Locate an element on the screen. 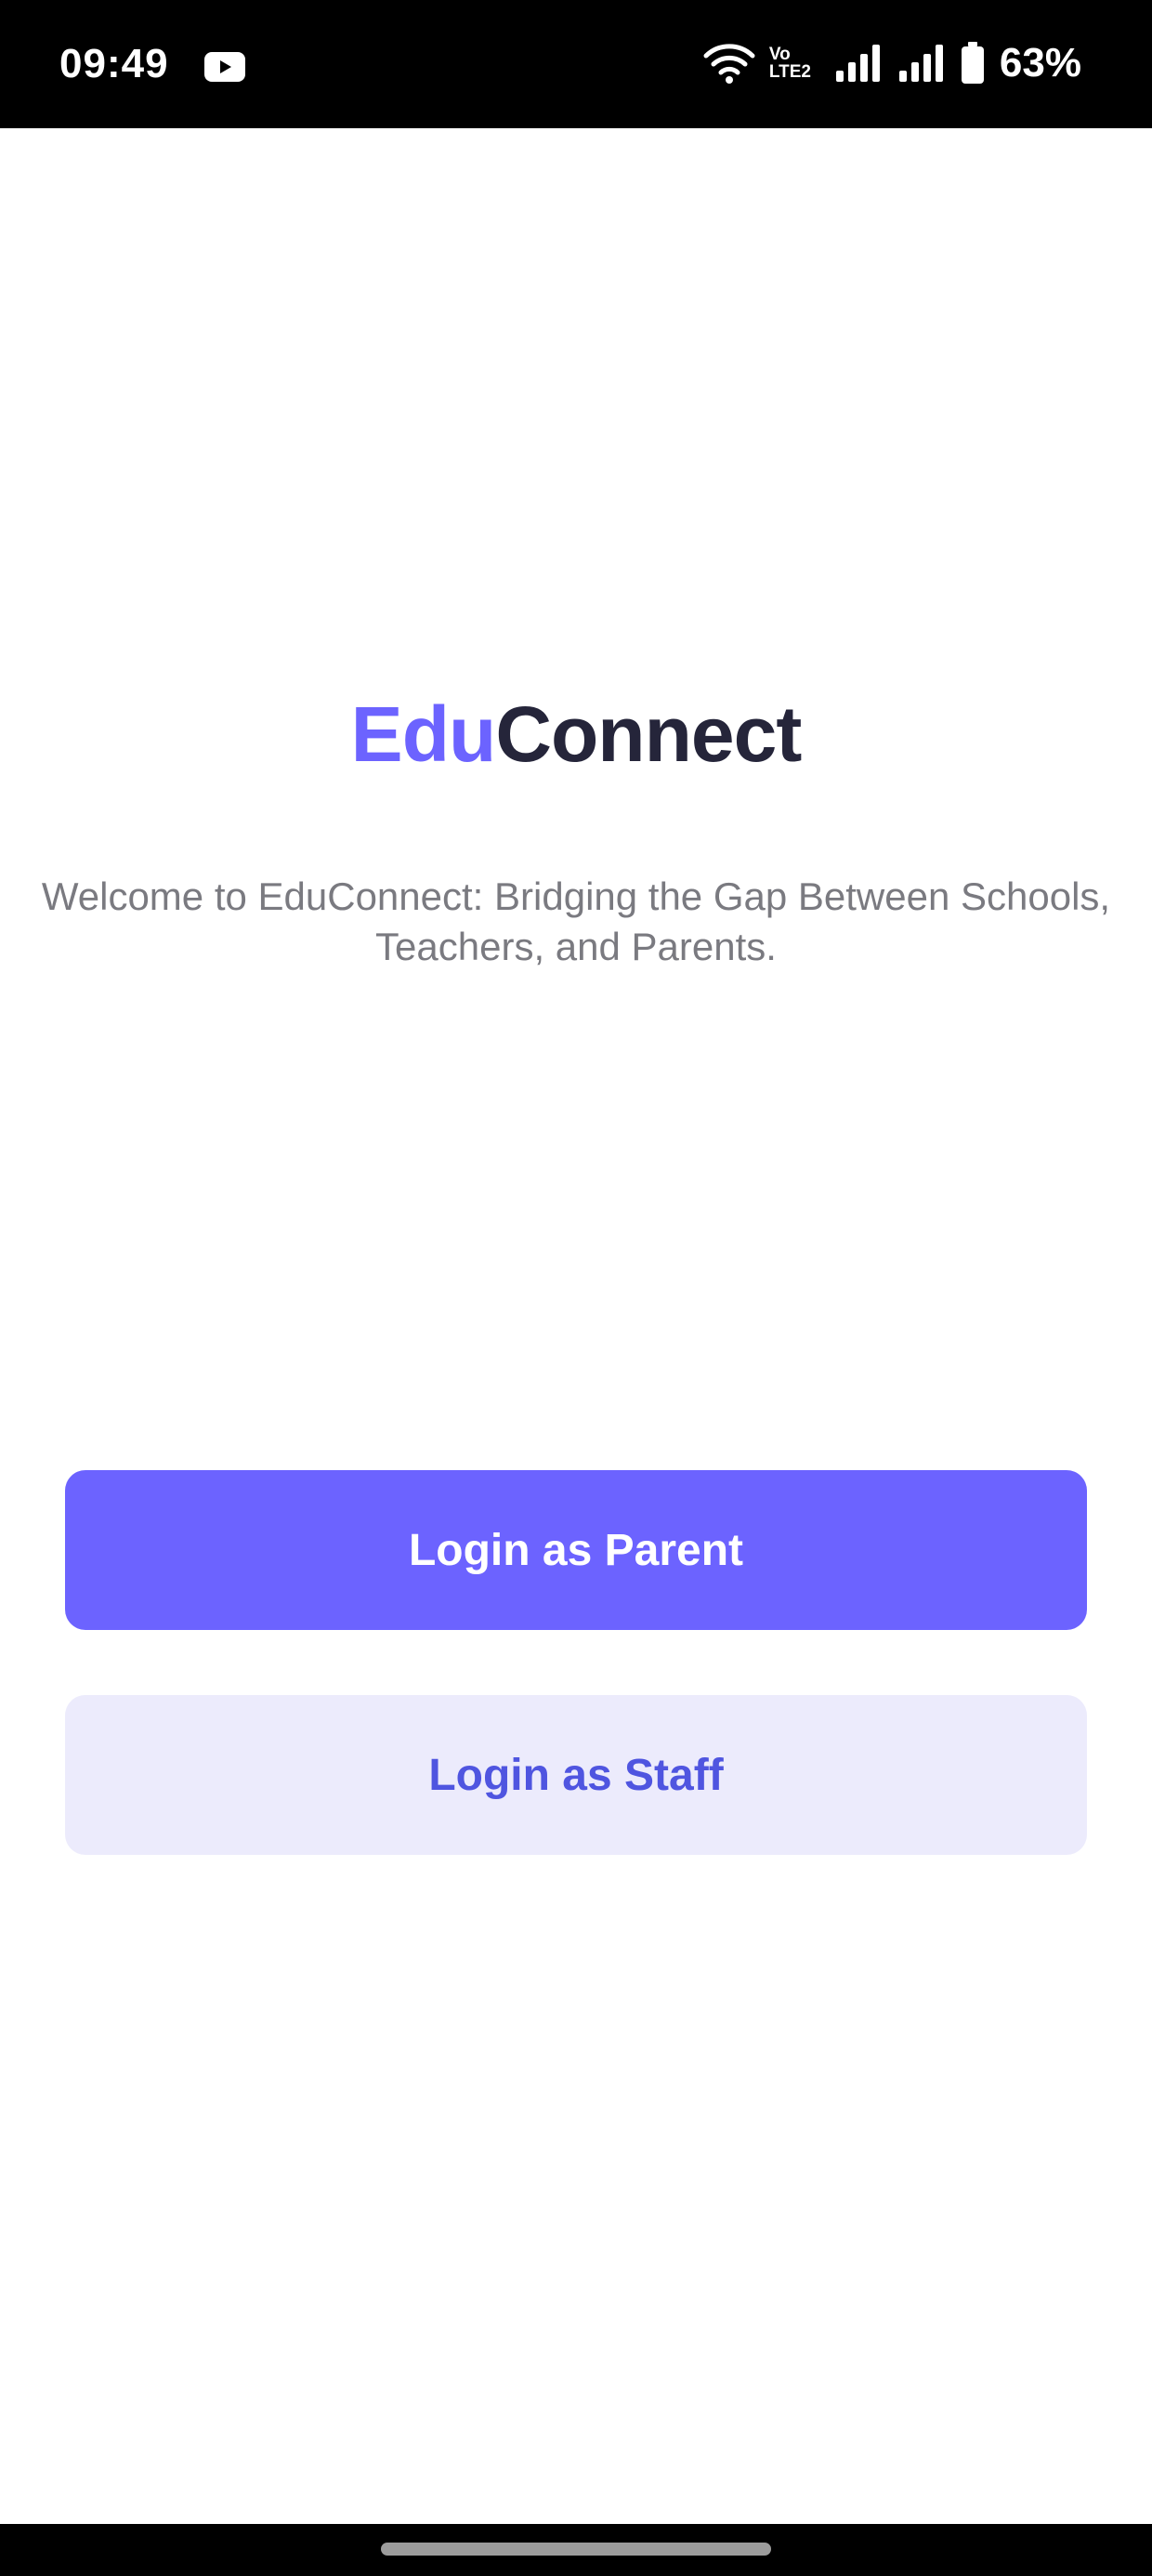  welcome-line-2: Teachers, and Parents. is located at coordinates (576, 946).